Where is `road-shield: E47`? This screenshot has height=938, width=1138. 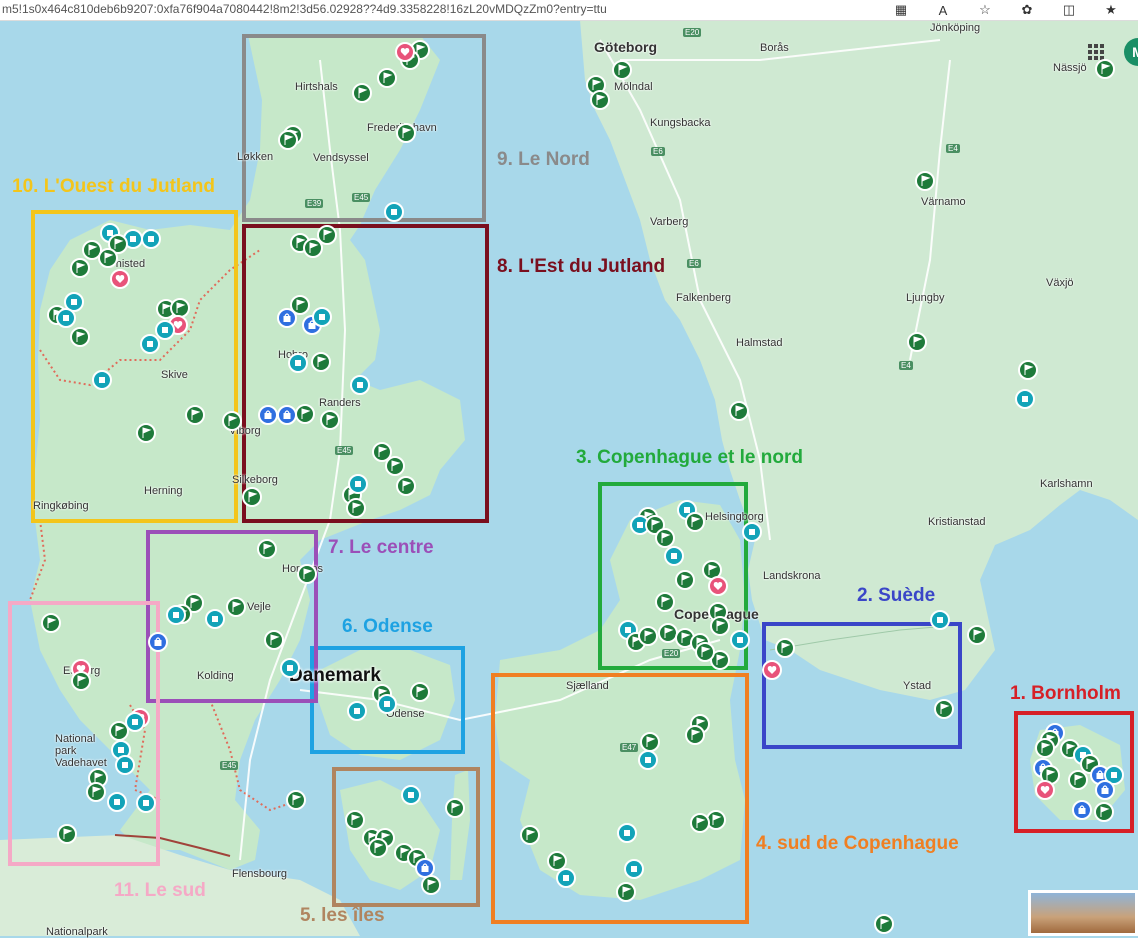
road-shield: E47 is located at coordinates (629, 747).